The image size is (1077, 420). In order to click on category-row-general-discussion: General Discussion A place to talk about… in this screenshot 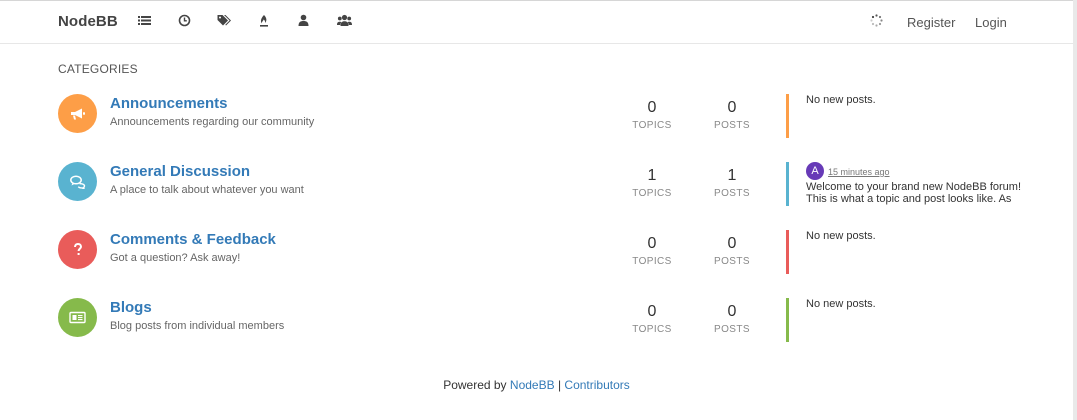, I will do `click(536, 192)`.